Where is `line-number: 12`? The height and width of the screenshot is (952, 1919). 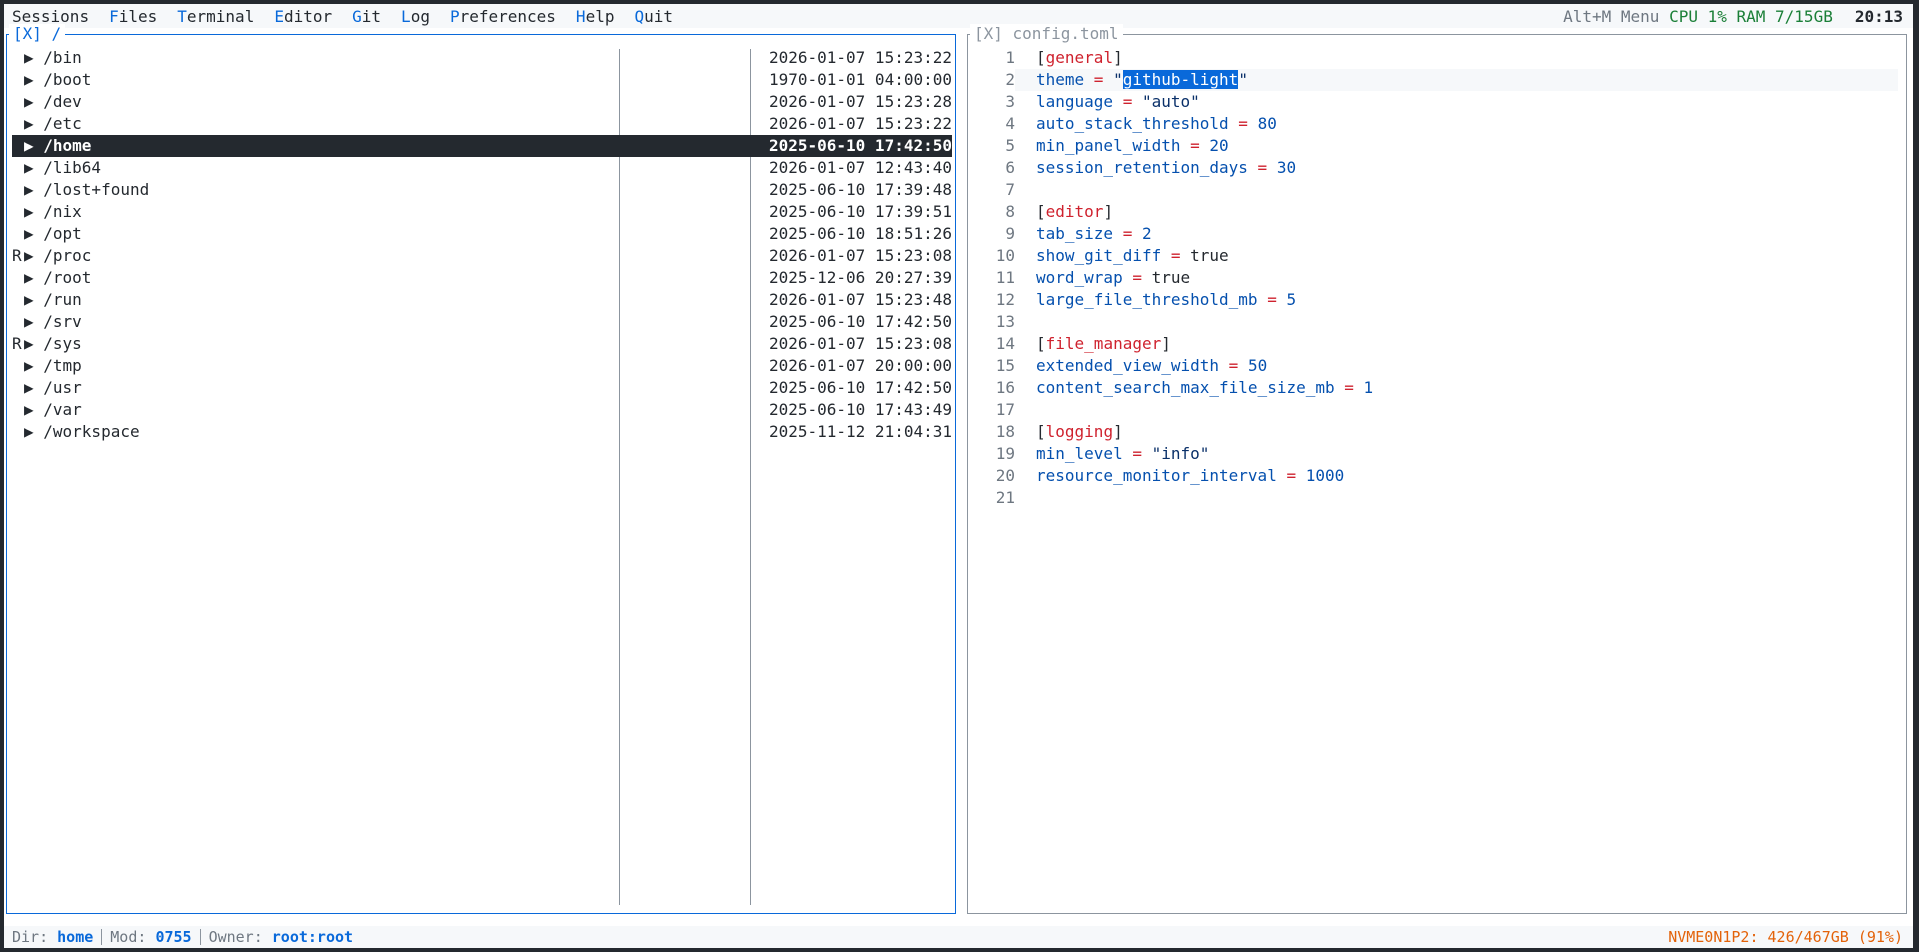
line-number: 12 is located at coordinates (1005, 299).